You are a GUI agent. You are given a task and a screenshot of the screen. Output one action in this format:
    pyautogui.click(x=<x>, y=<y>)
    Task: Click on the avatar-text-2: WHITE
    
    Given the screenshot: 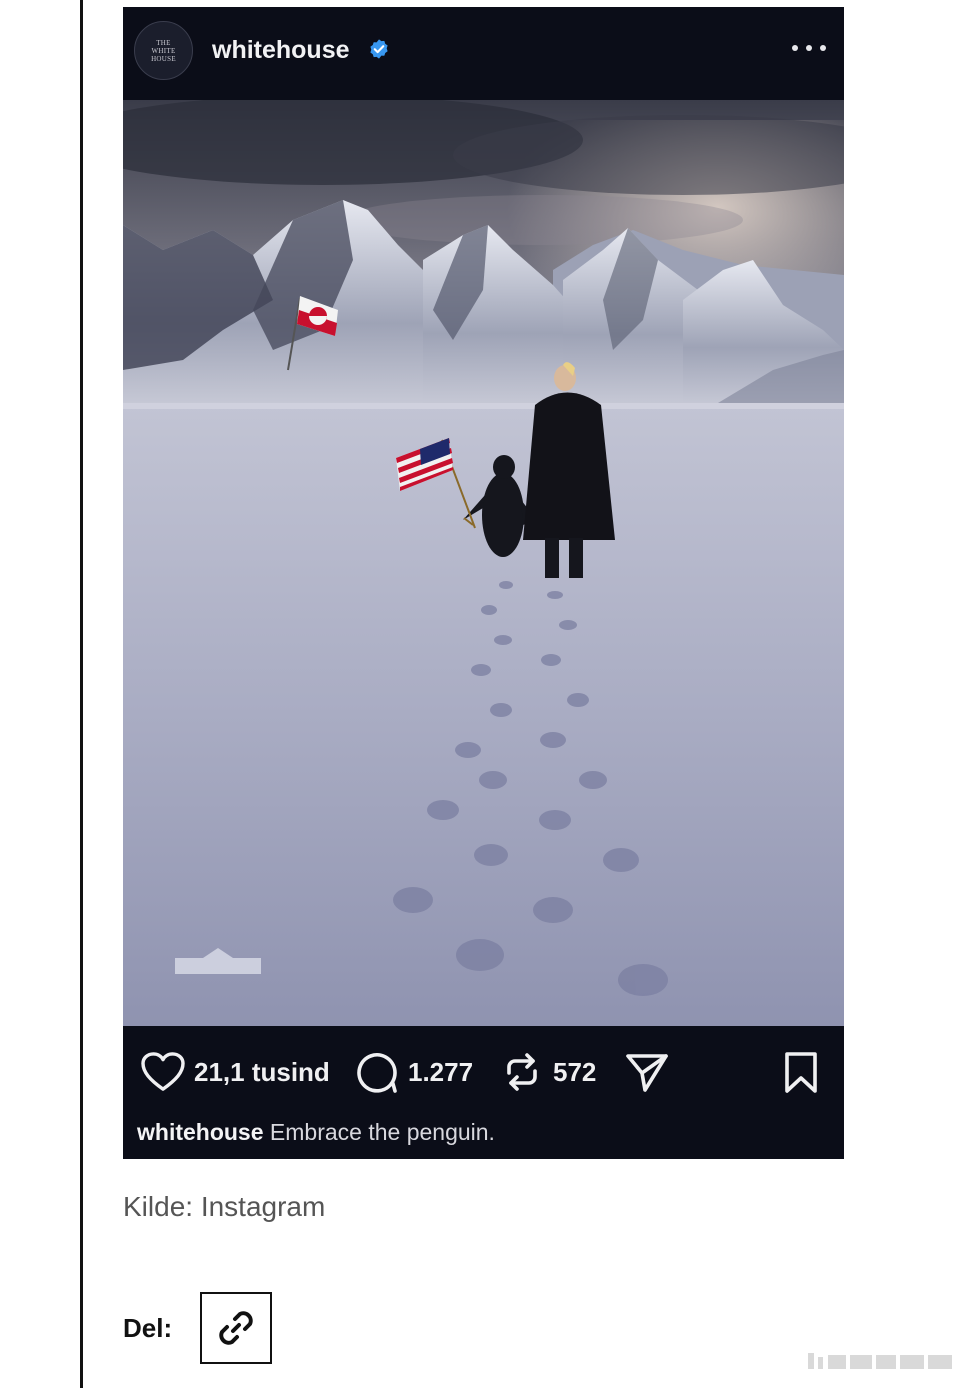 What is the action you would take?
    pyautogui.click(x=163, y=50)
    